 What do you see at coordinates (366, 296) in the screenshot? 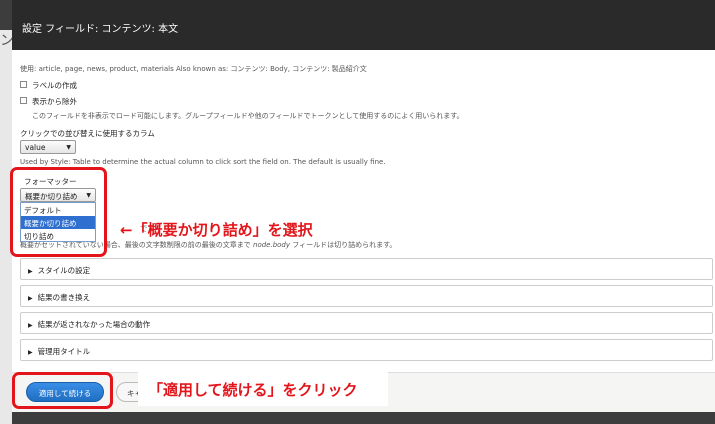
I see `section-rewrite-results: ▶ 結果の書き換え` at bounding box center [366, 296].